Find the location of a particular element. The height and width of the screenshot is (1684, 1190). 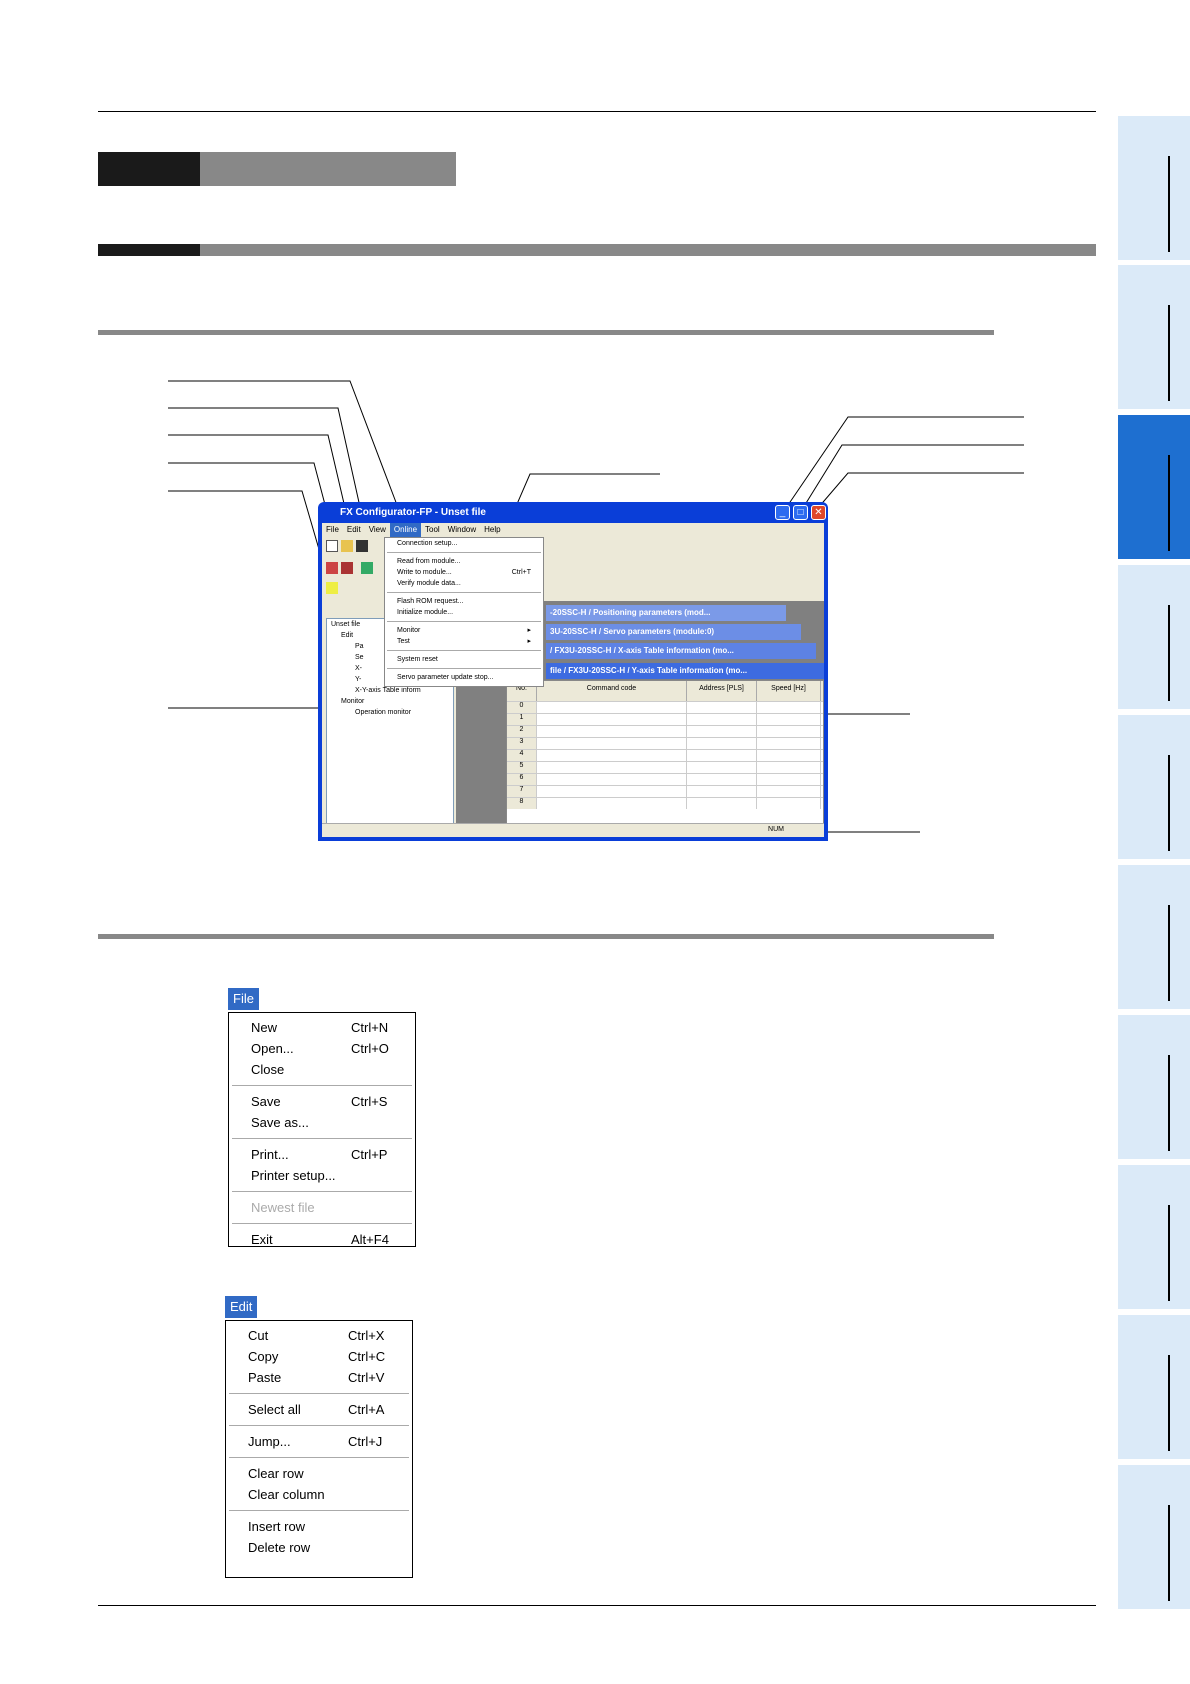

edit-menu-item: Select all Ctrl+A is located at coordinates (319, 1409).